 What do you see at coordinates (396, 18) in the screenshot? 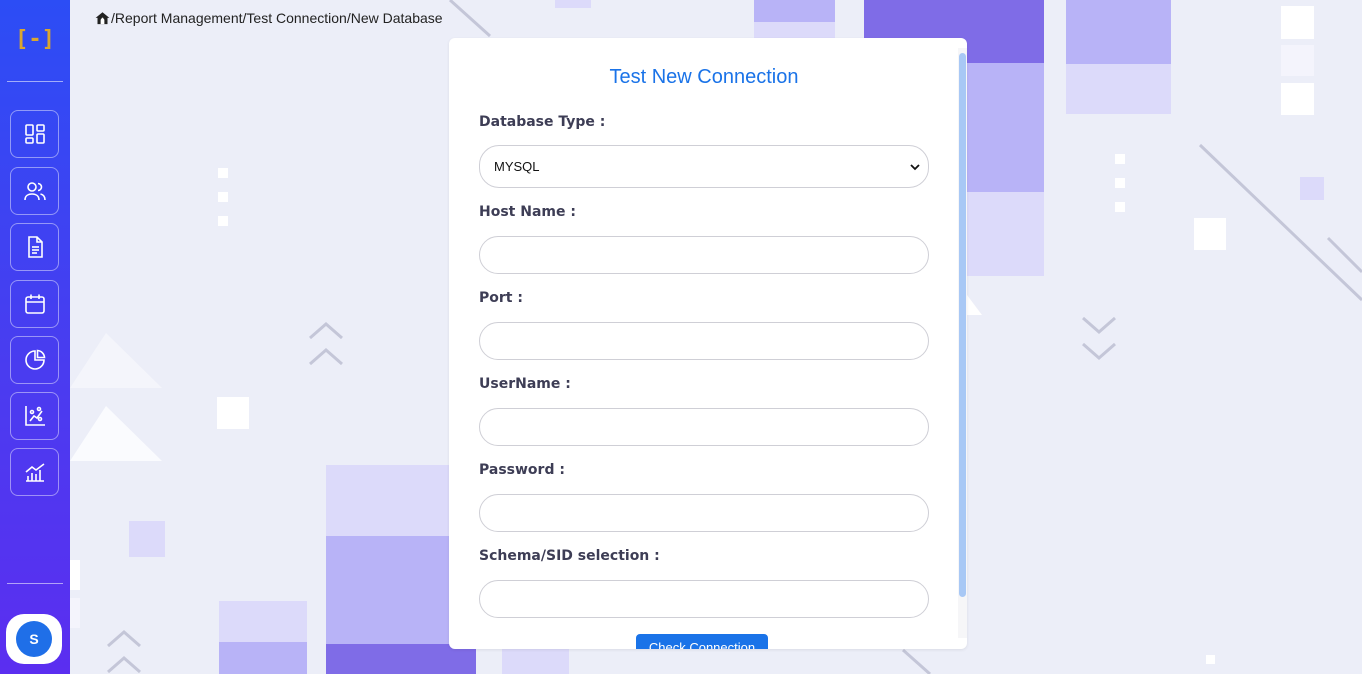
I see `breadcrumb-new-database: New Database` at bounding box center [396, 18].